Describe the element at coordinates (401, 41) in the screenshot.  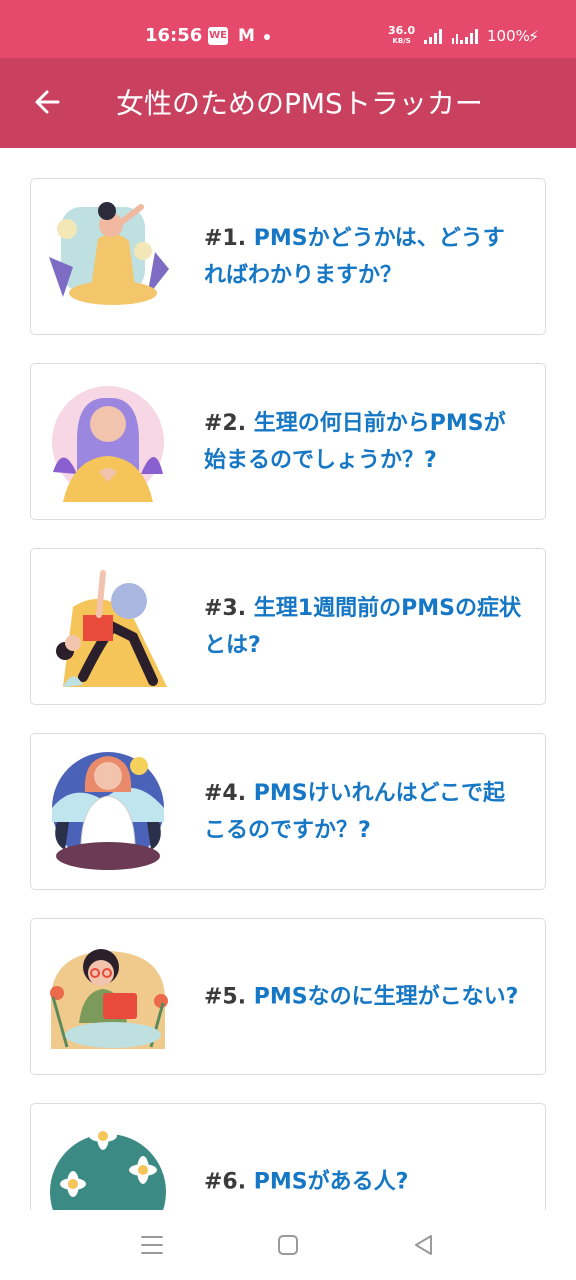
I see `network-speed-unit: KB/S` at that location.